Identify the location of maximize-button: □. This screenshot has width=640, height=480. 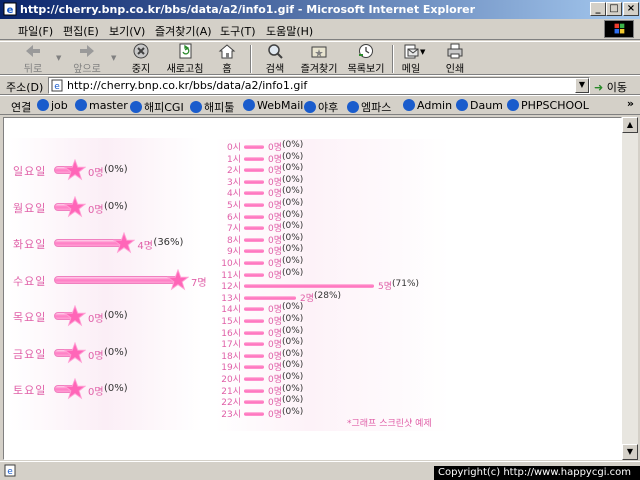
(614, 9).